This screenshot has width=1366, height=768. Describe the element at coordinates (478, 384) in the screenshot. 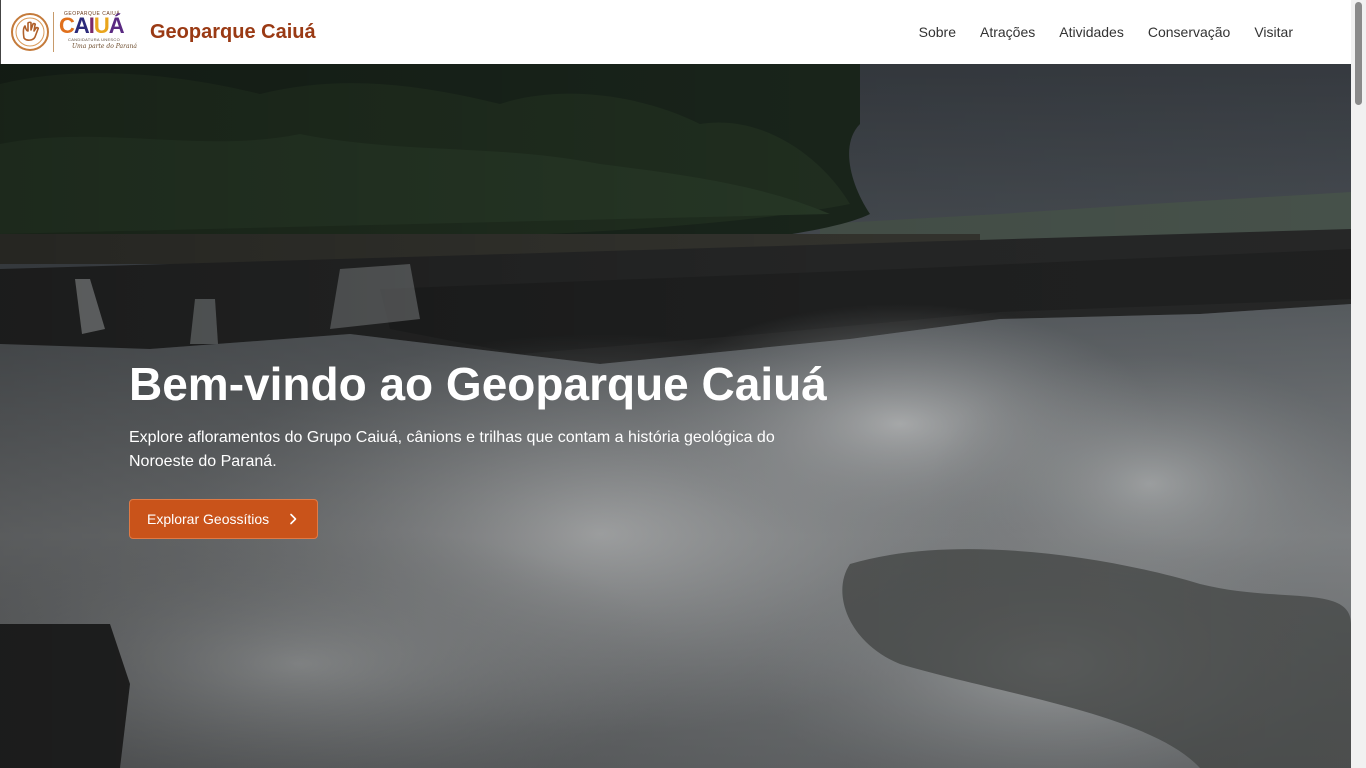

I see `hero-title: Bem-vindo ao Geoparque Caiuá` at that location.